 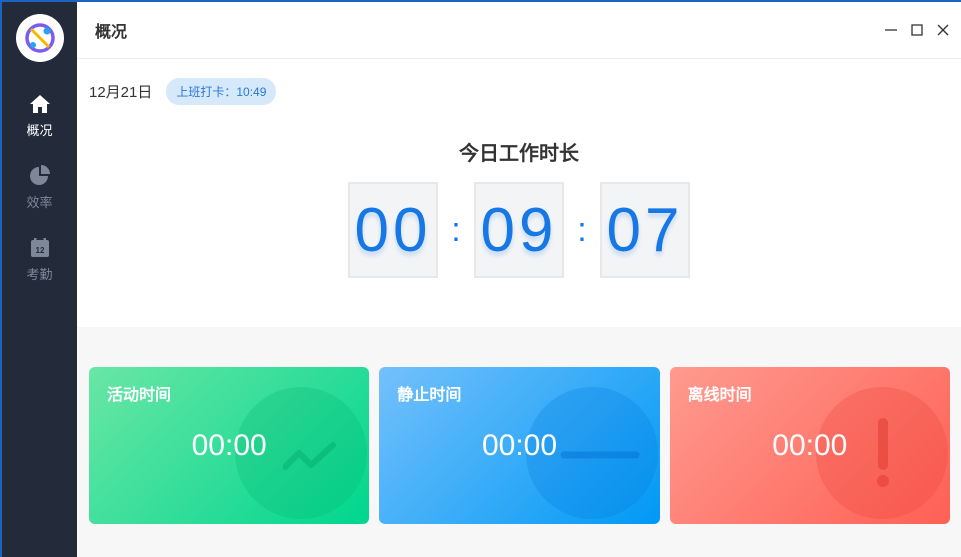 What do you see at coordinates (39, 266) in the screenshot?
I see `sidebar-item-attendance: 12 考勤` at bounding box center [39, 266].